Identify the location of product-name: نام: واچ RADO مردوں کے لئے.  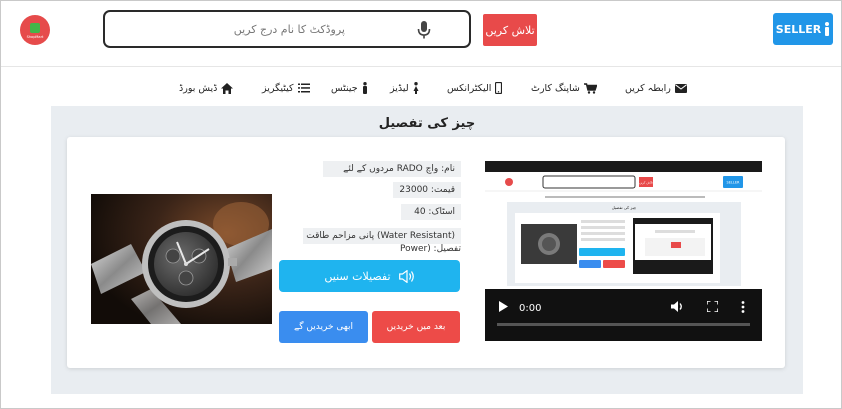
(392, 169).